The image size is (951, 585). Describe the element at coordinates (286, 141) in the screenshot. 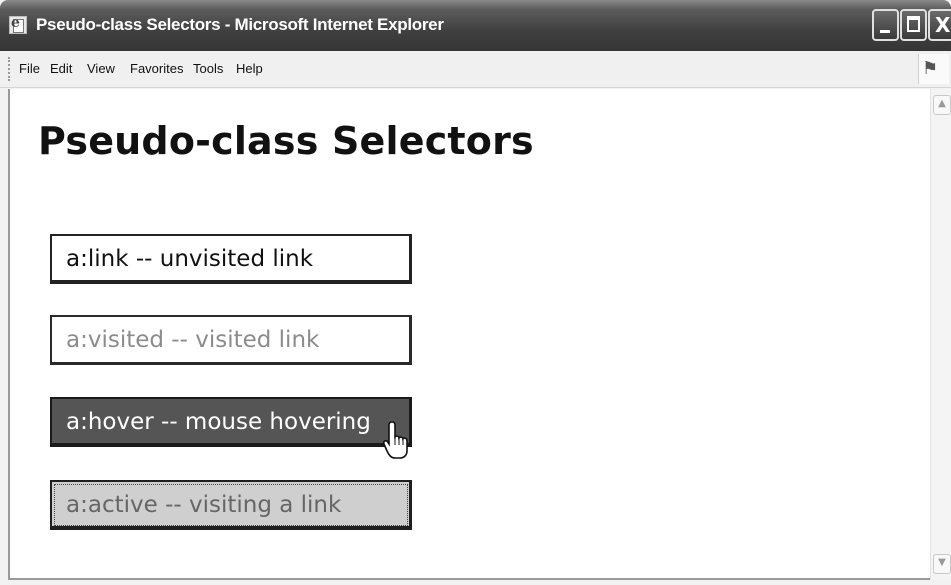

I see `page-title: Pseudo-class Selectors` at that location.